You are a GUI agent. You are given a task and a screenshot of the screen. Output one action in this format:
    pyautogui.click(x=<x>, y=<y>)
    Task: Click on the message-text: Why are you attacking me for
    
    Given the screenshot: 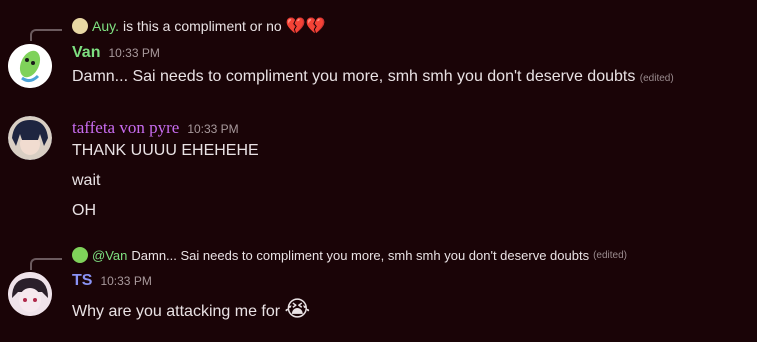 What is the action you would take?
    pyautogui.click(x=176, y=311)
    